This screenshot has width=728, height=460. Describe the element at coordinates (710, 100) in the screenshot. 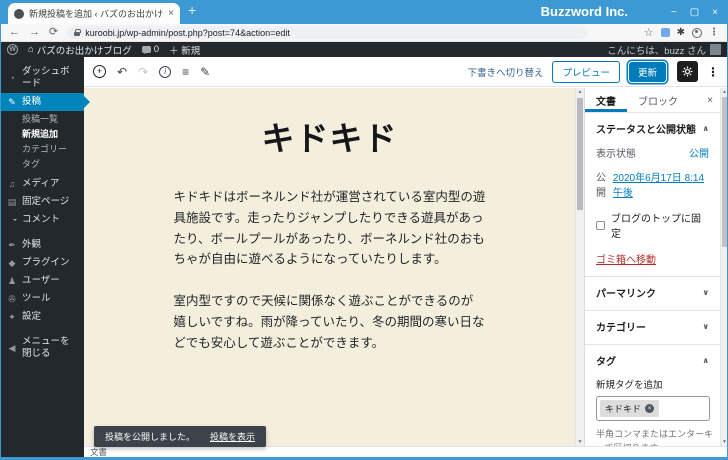

I see `panel-close-icon: ×` at that location.